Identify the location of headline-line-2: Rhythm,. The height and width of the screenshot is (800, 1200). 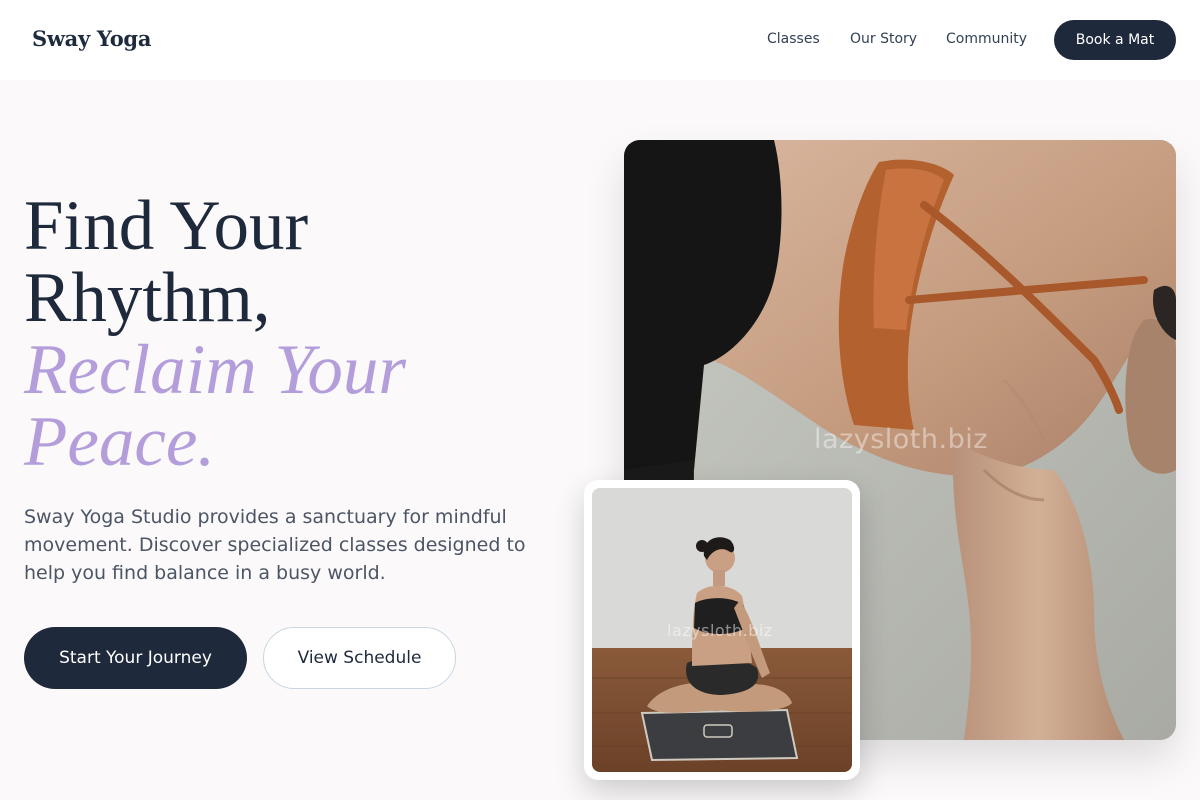
(147, 298).